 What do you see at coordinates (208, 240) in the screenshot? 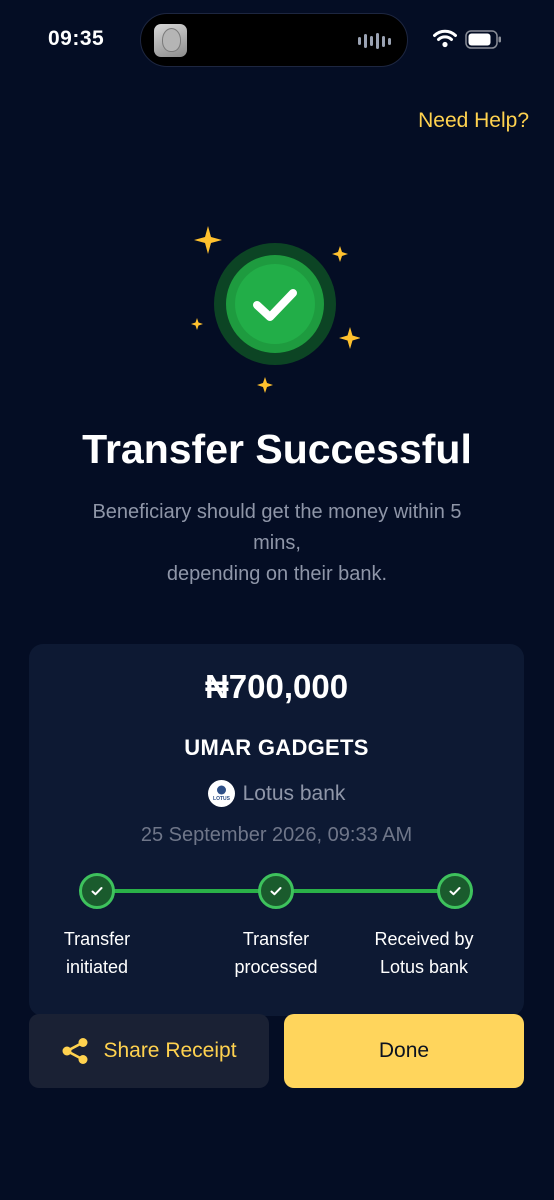
I see `sparkle-icon` at bounding box center [208, 240].